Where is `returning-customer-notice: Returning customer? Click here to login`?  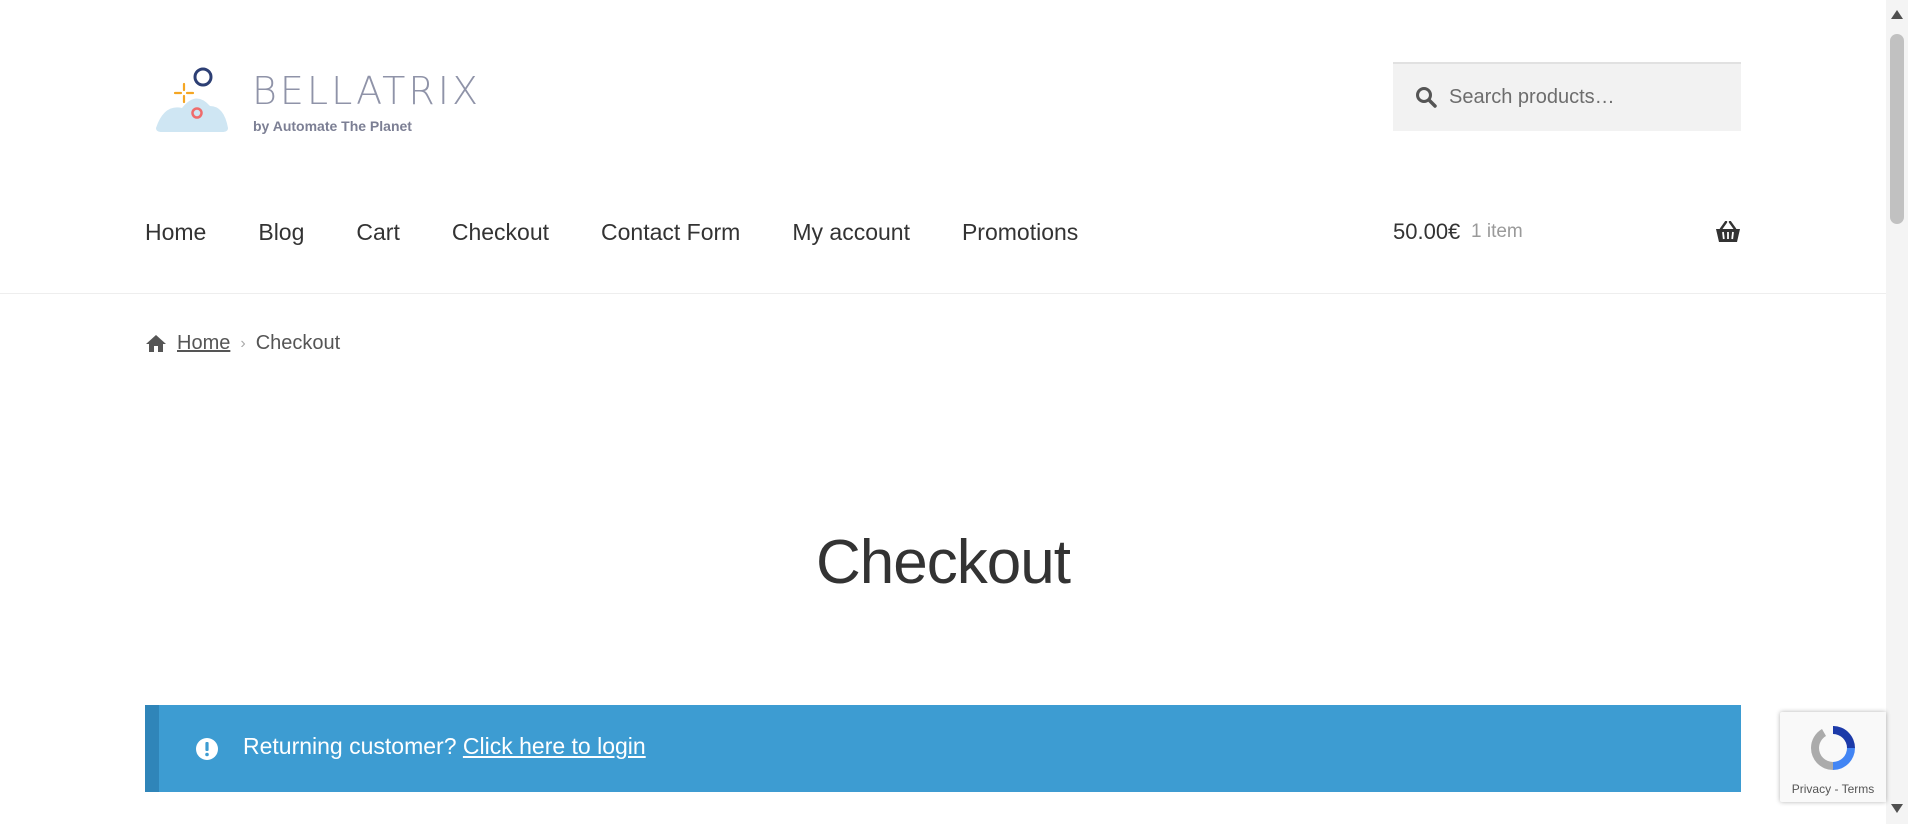
returning-customer-notice: Returning customer? Click here to login is located at coordinates (943, 748).